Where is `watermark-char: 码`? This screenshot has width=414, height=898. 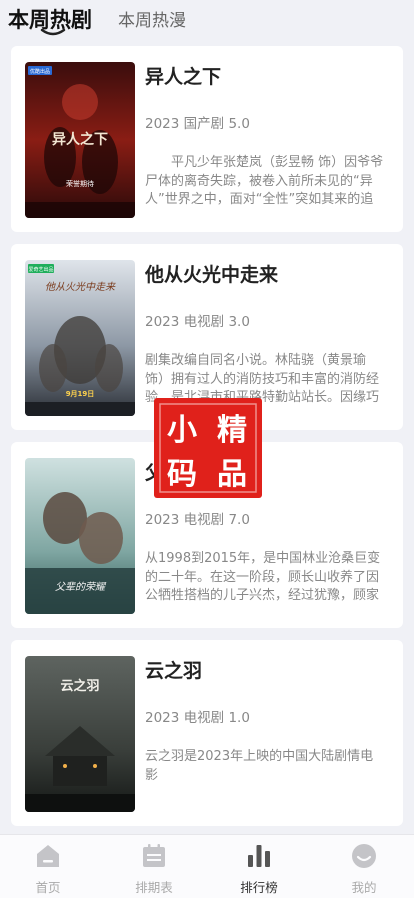
watermark-char: 码 is located at coordinates (182, 474).